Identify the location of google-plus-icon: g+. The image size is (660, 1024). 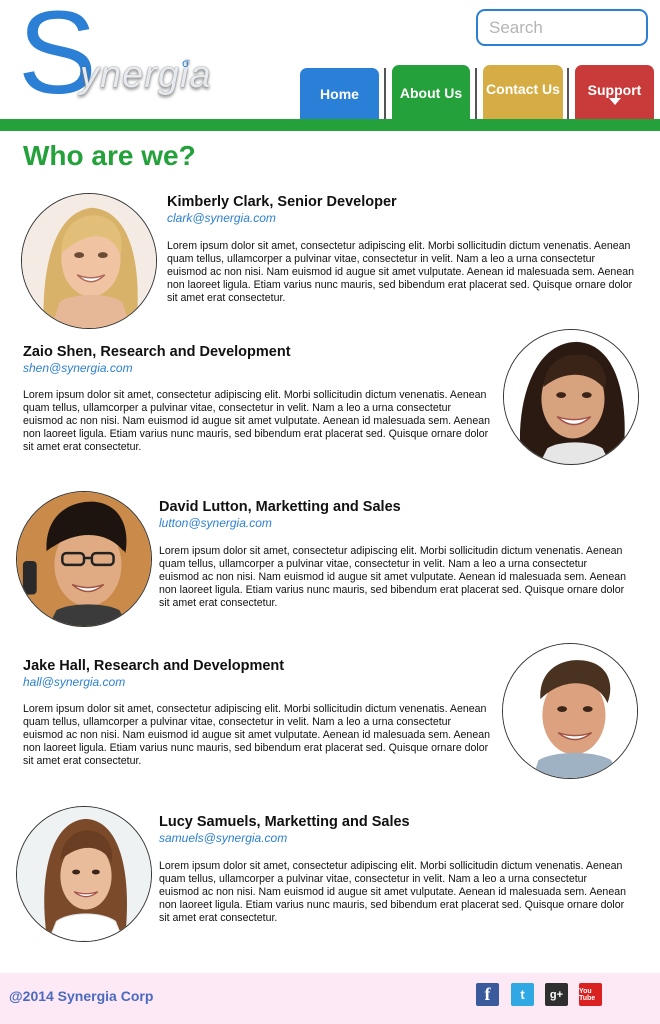
(556, 994).